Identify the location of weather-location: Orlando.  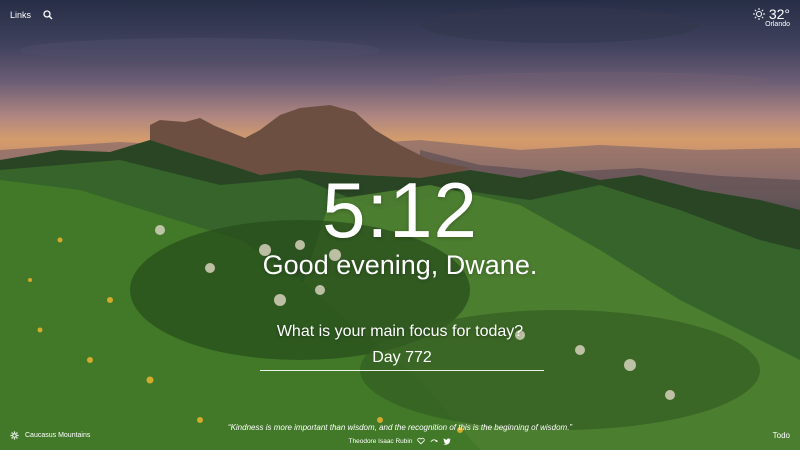
(777, 24).